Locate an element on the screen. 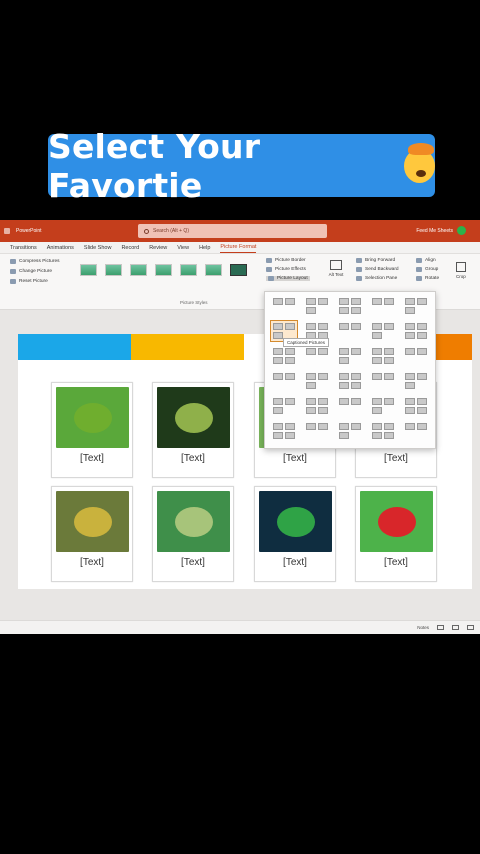 This screenshot has height=854, width=480. status-bar: Notes is located at coordinates (240, 627).